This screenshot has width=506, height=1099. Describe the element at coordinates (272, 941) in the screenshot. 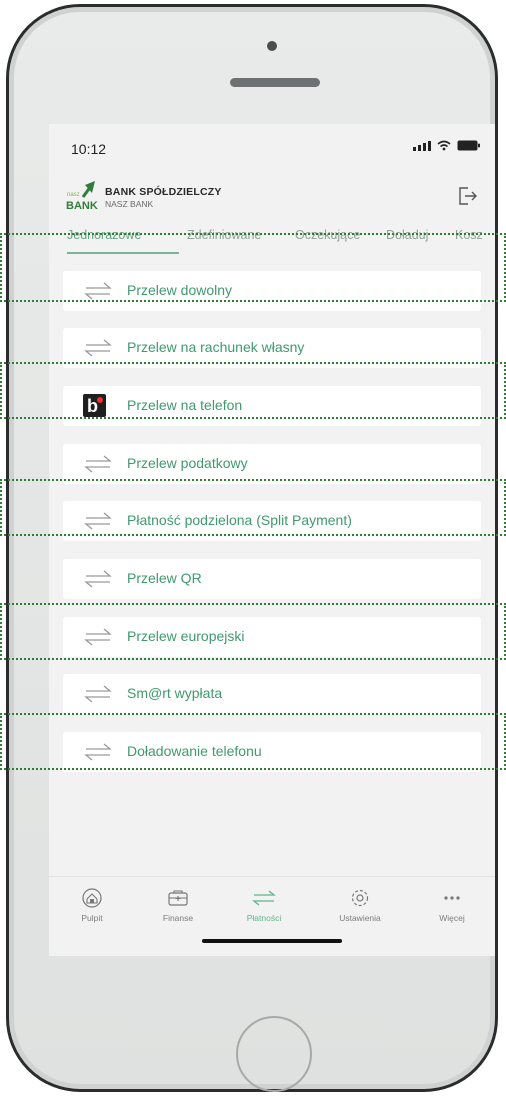

I see `home-indicator` at that location.